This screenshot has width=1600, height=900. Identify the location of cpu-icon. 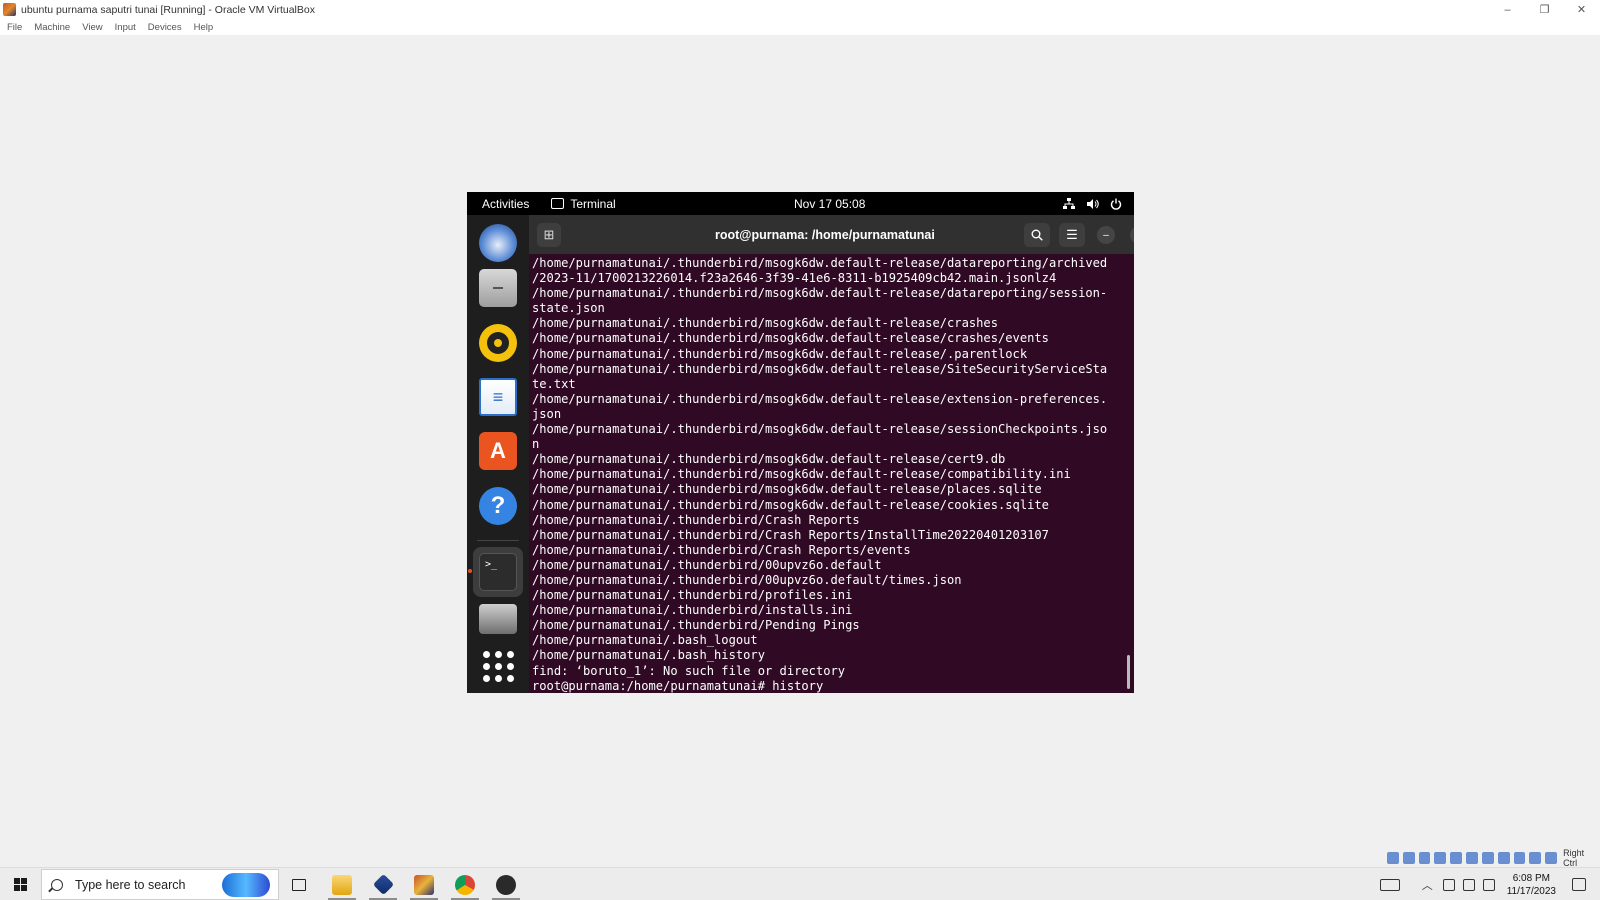
(1519, 858).